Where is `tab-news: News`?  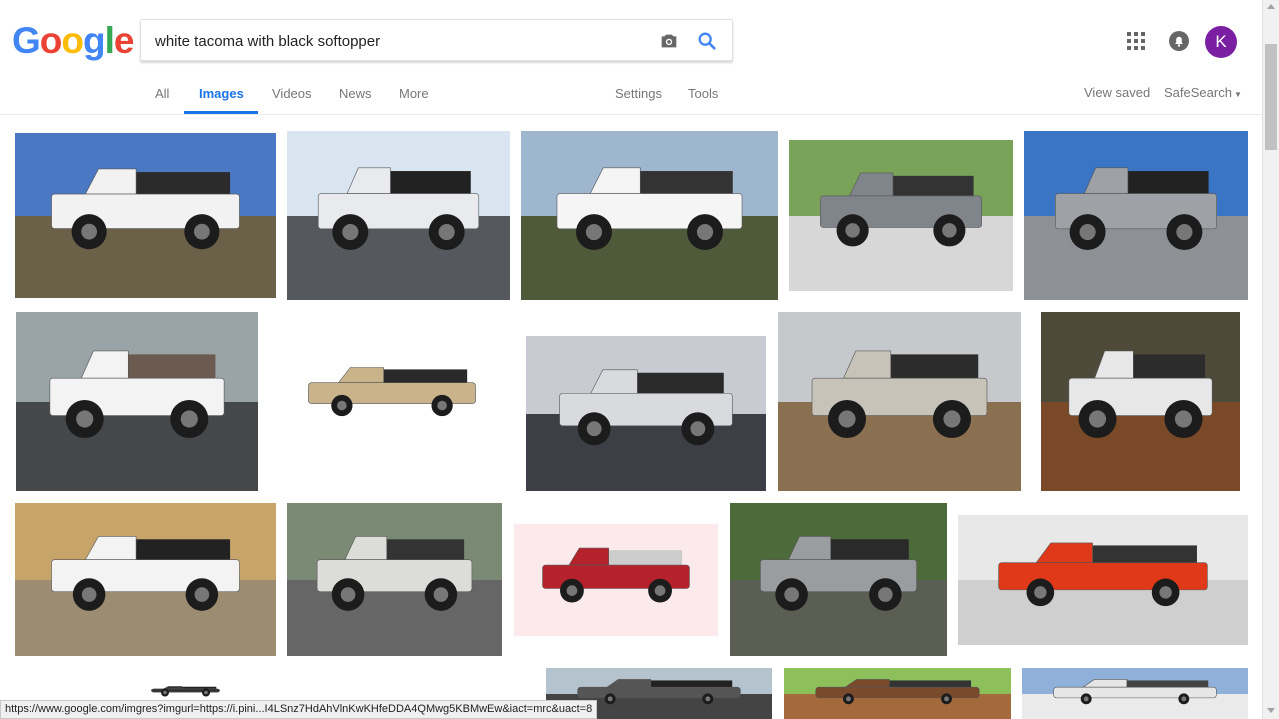
tab-news: News is located at coordinates (355, 93).